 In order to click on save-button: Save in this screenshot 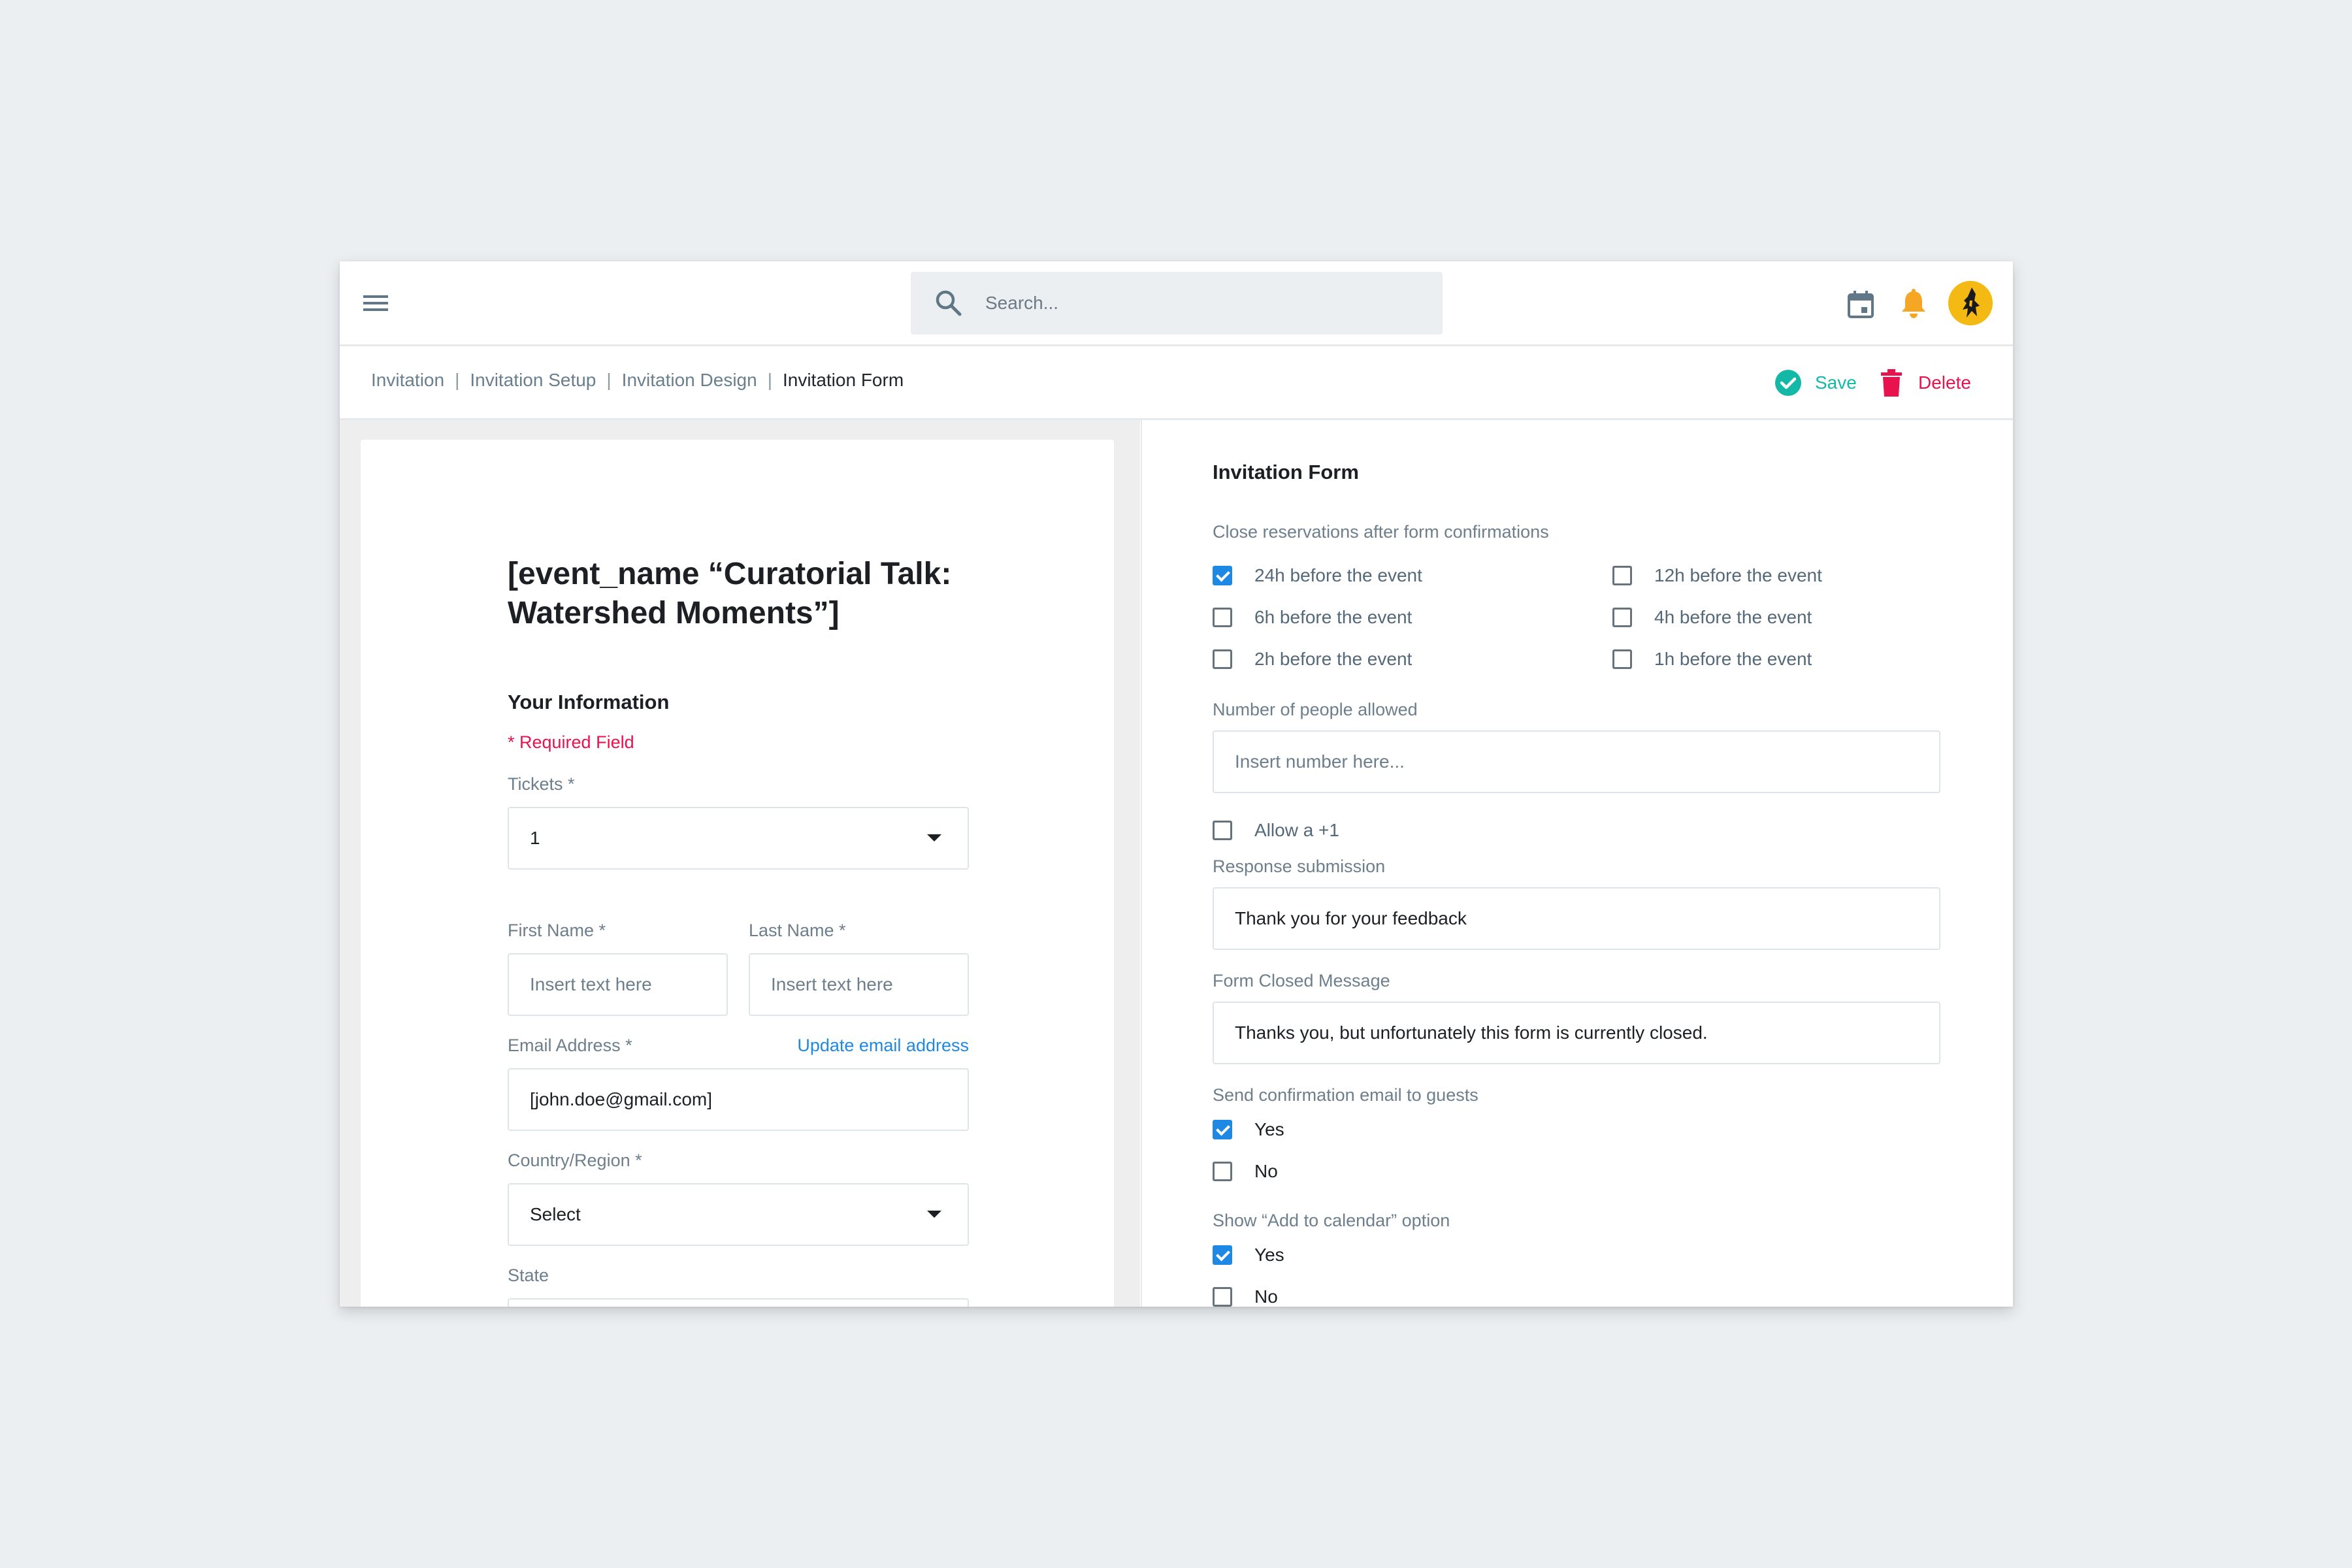, I will do `click(1815, 383)`.